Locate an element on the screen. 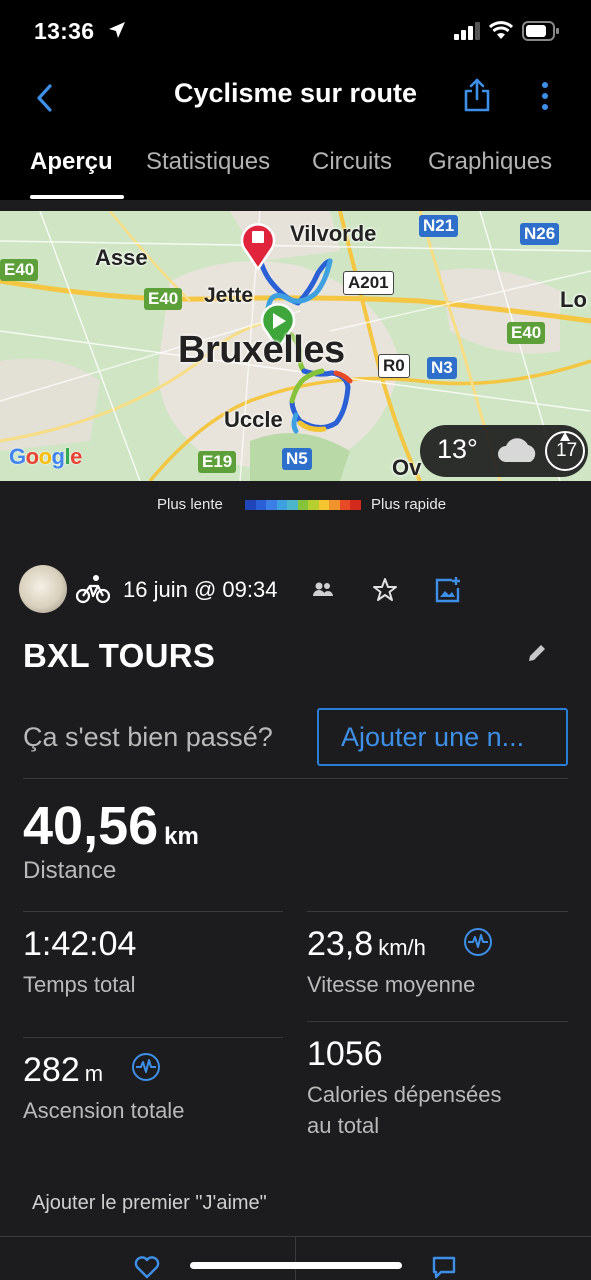  people-icon is located at coordinates (323, 589).